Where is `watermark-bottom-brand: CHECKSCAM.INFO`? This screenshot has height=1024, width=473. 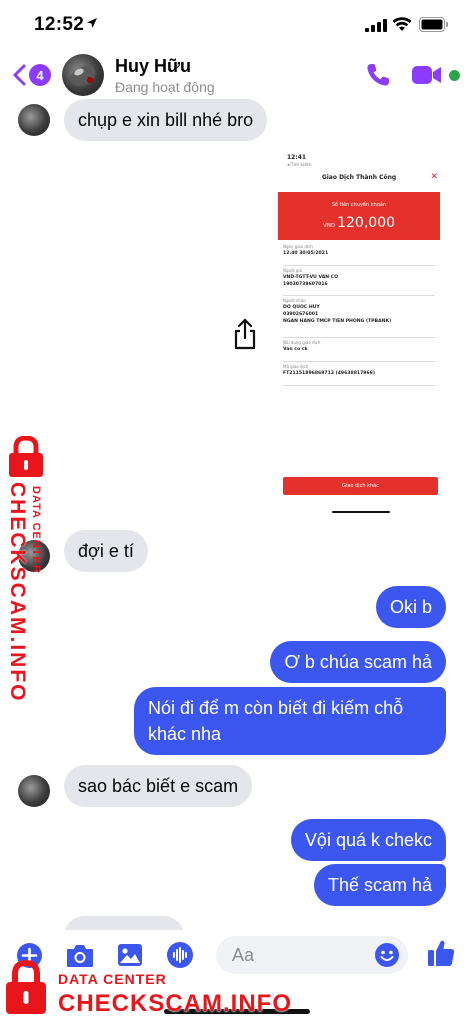 watermark-bottom-brand: CHECKSCAM.INFO is located at coordinates (175, 1003).